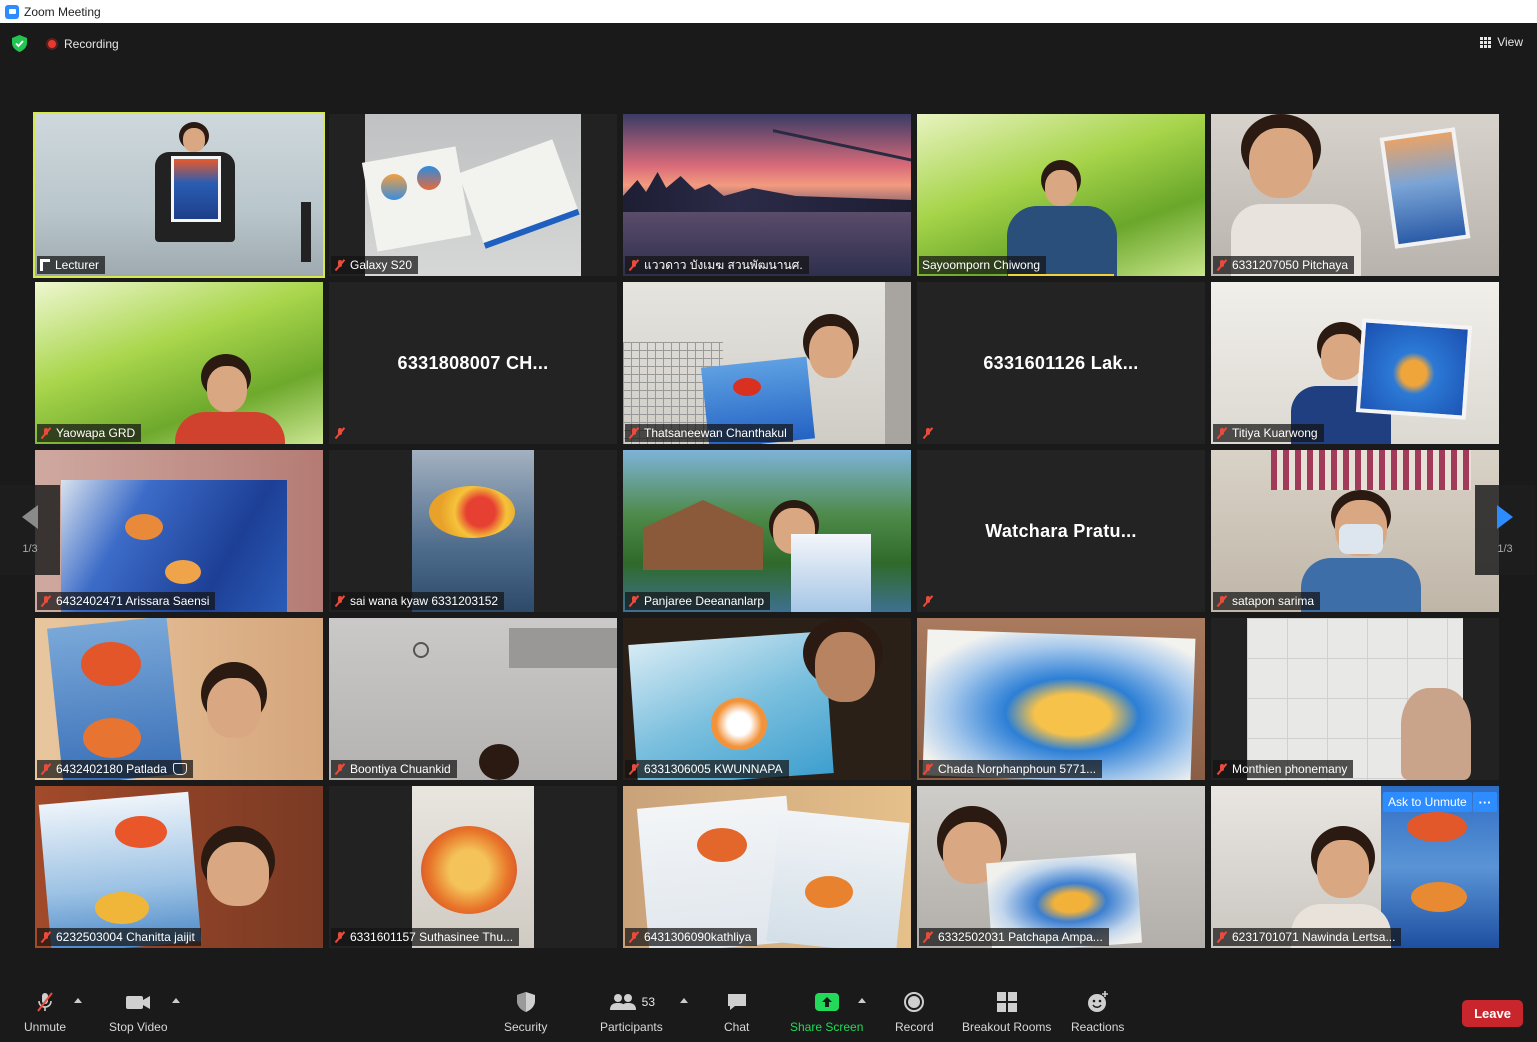 This screenshot has height=1042, width=1537. What do you see at coordinates (138, 1012) in the screenshot?
I see `stop-video-button: Stop Video` at bounding box center [138, 1012].